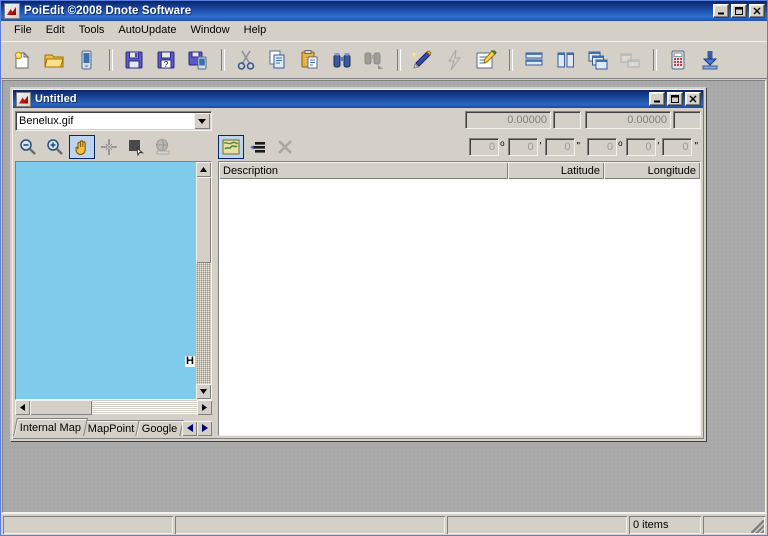 The image size is (768, 536). I want to click on latitude-hemisphere-field, so click(567, 120).